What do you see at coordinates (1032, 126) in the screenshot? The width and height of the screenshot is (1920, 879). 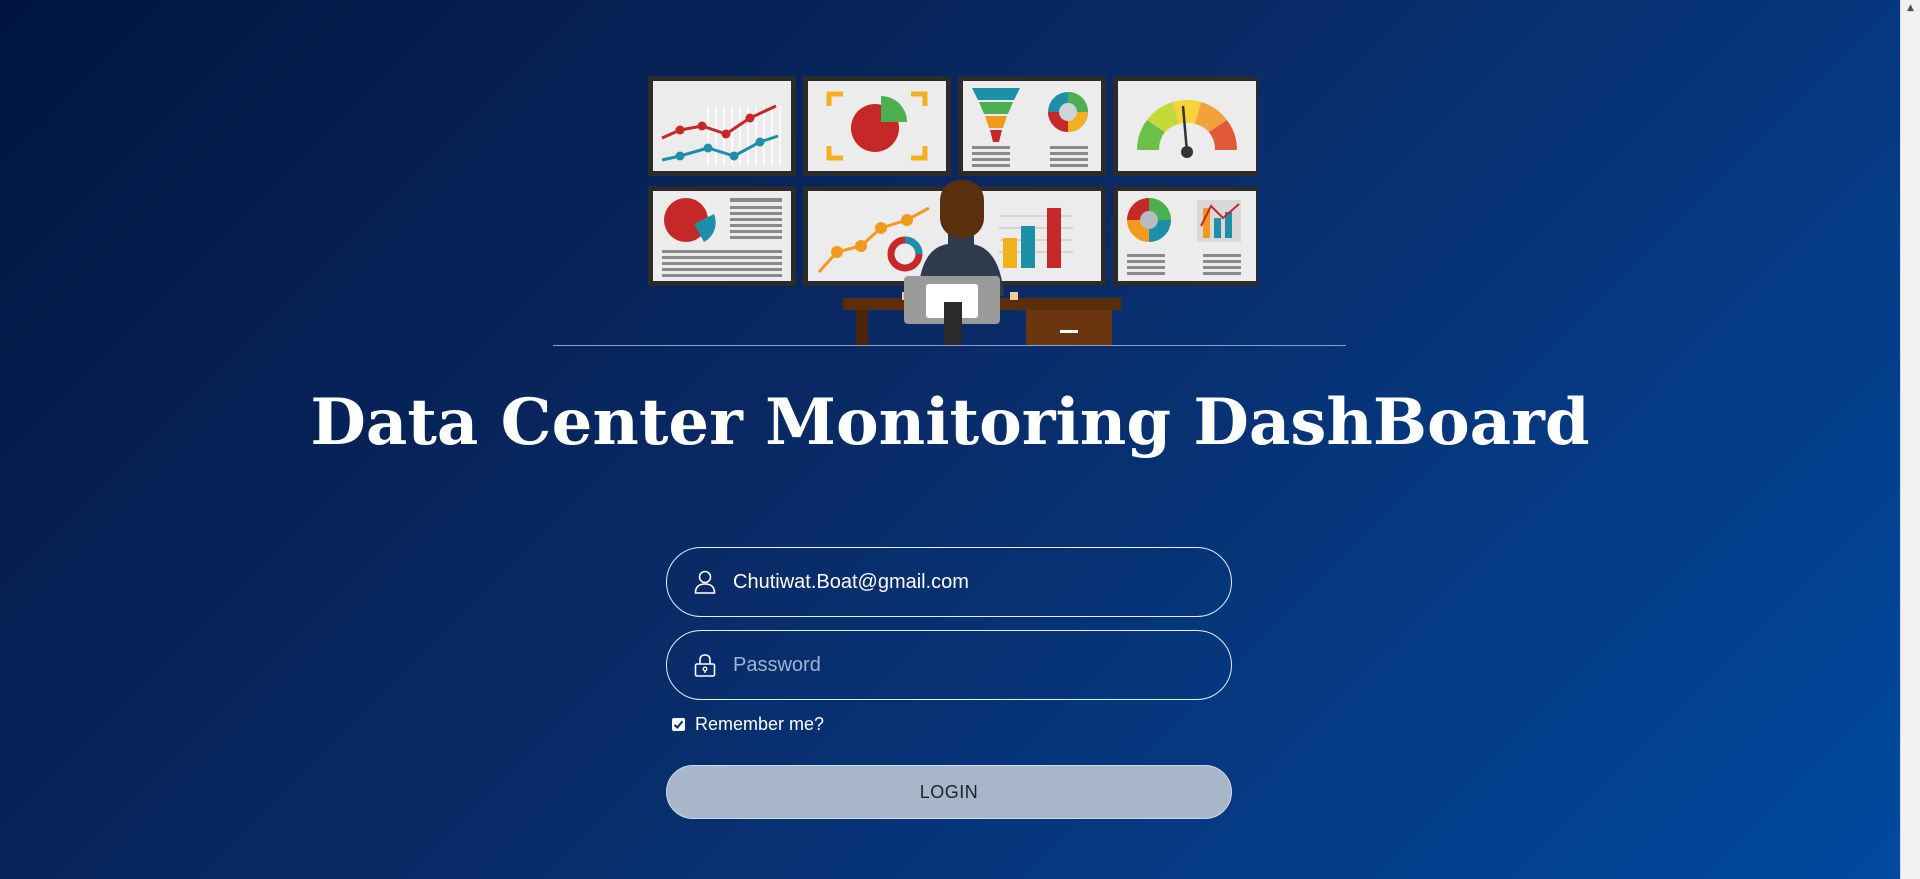 I see `monitor-funnel-cycle` at bounding box center [1032, 126].